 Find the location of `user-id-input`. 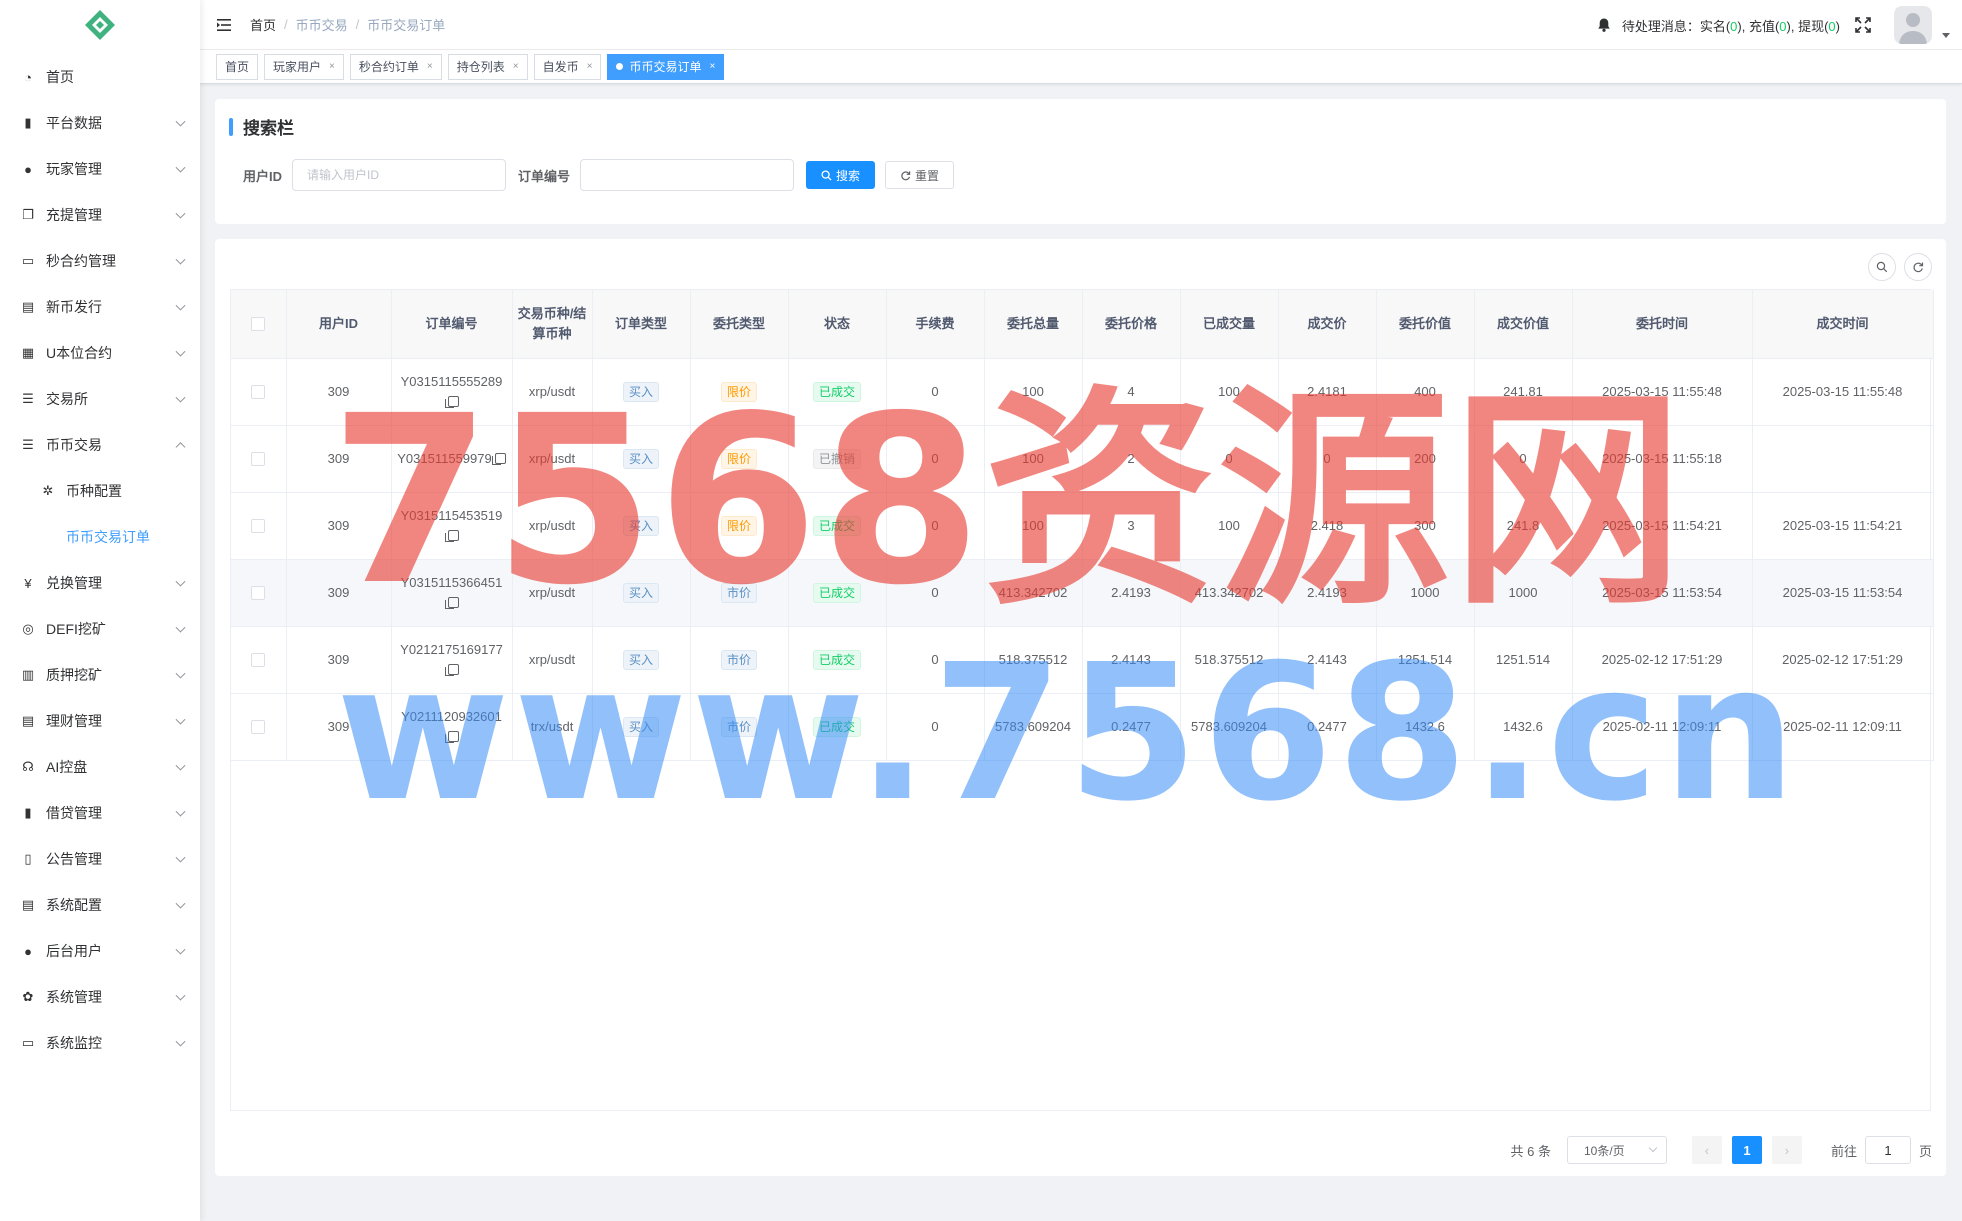

user-id-input is located at coordinates (399, 175).